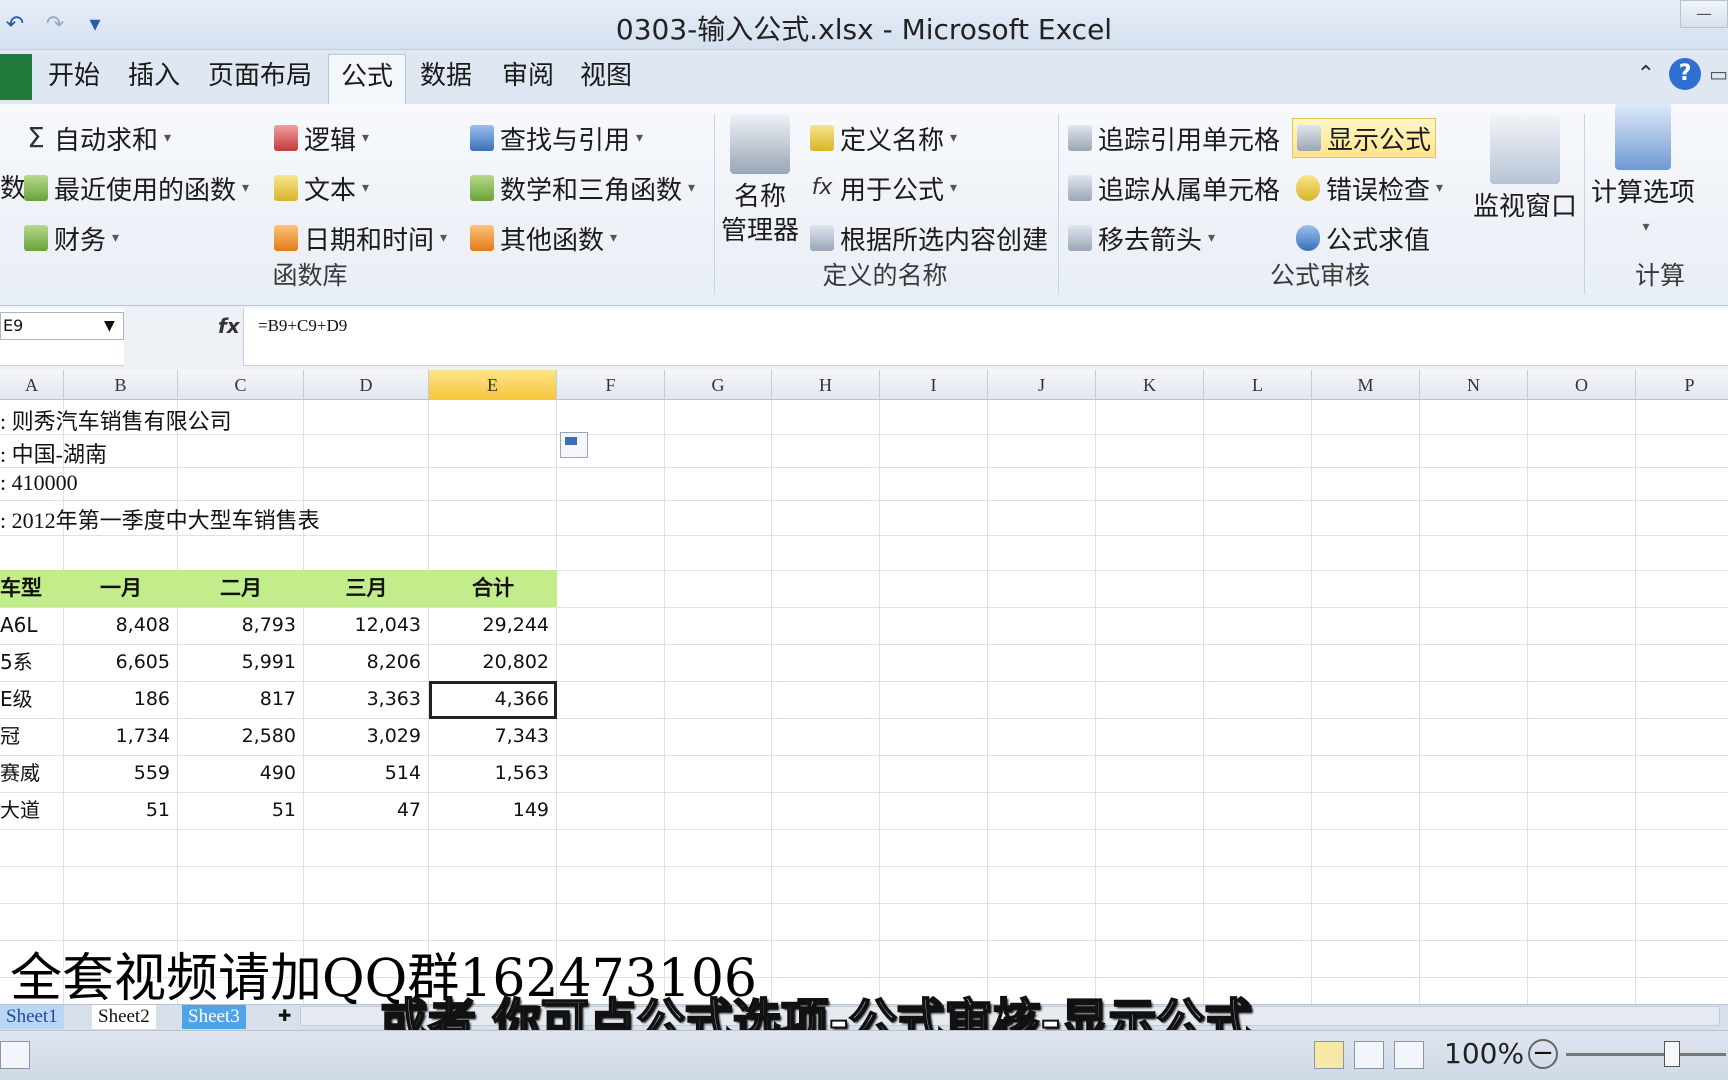 This screenshot has width=1728, height=1080. I want to click on help-icon: ?, so click(1685, 74).